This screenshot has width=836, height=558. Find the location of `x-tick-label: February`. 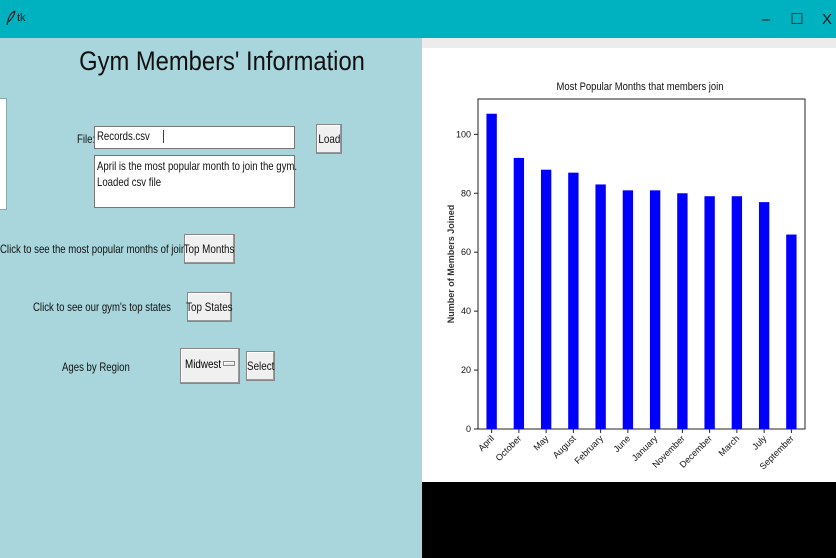

x-tick-label: February is located at coordinates (589, 449).